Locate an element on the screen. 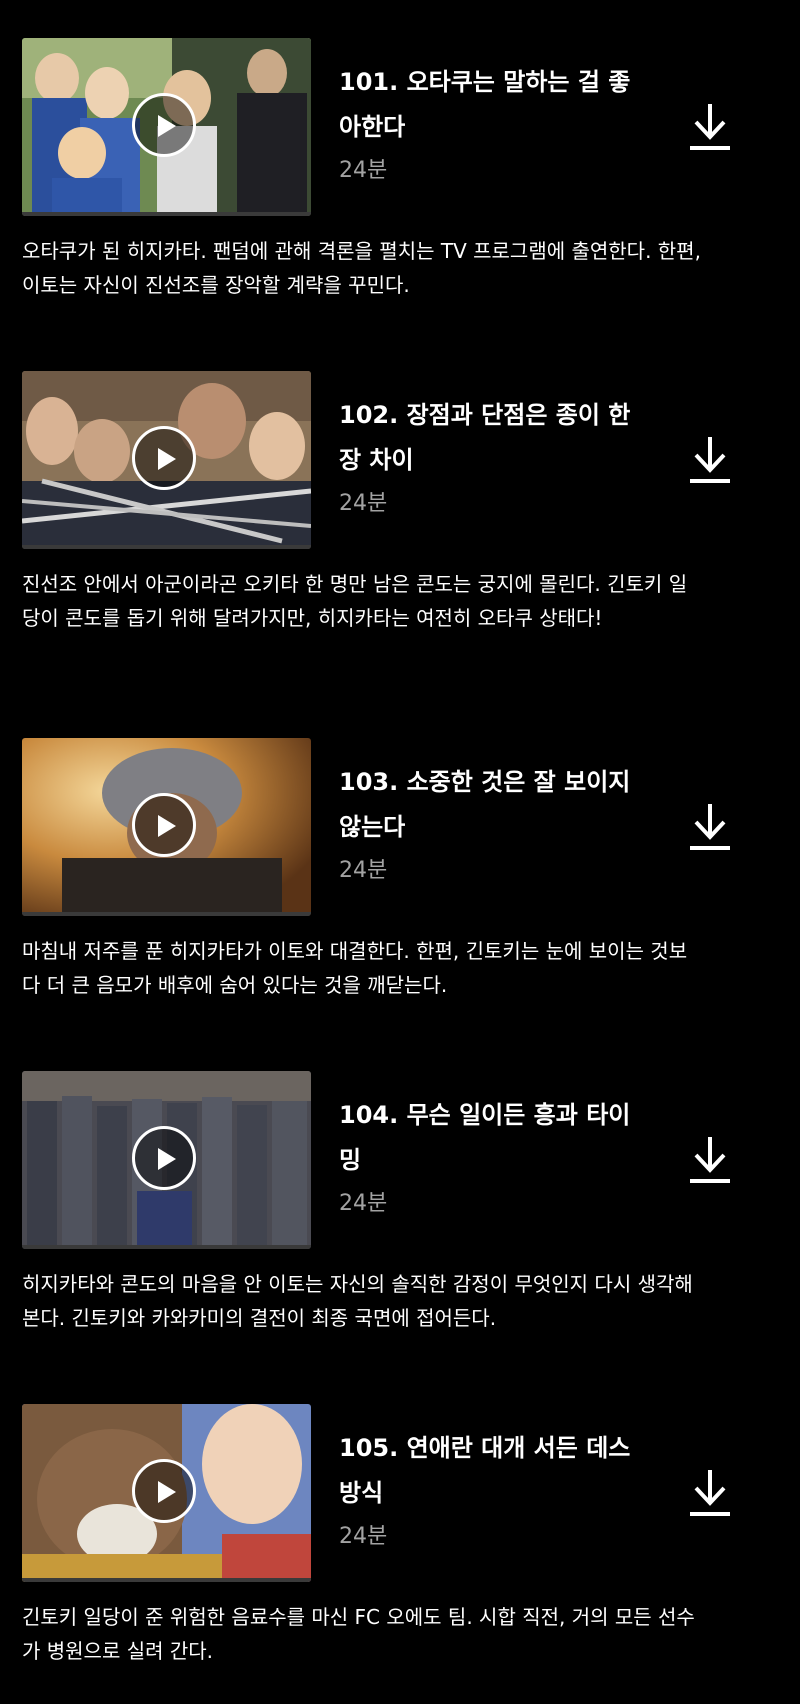  episode-title: 102. 장점과 단점은 종이 한 장 차이 is located at coordinates (485, 437).